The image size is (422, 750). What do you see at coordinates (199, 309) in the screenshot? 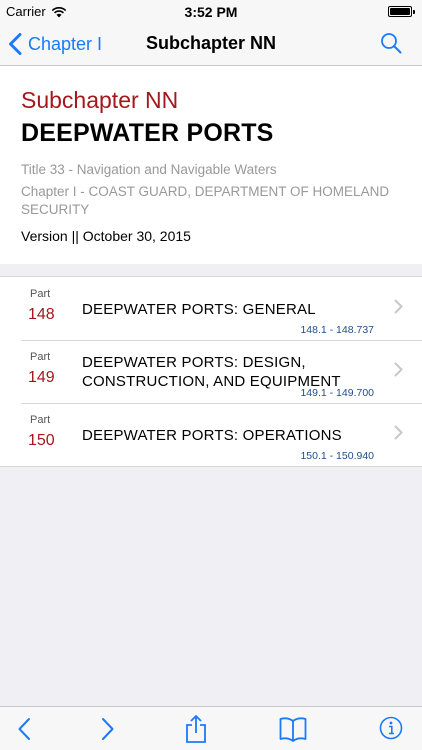
I see `part-title: DEEPWATER PORTS: GENERAL` at bounding box center [199, 309].